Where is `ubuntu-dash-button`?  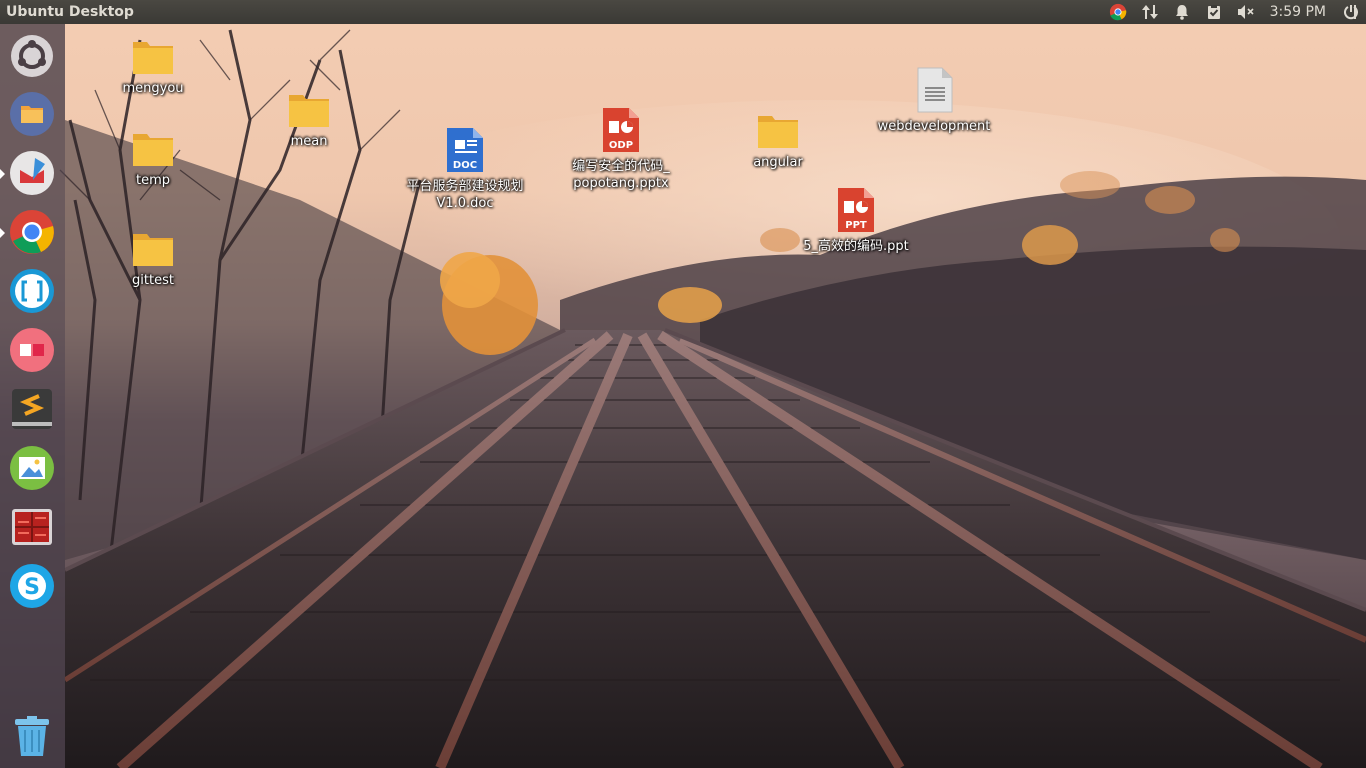
ubuntu-dash-button is located at coordinates (32, 56).